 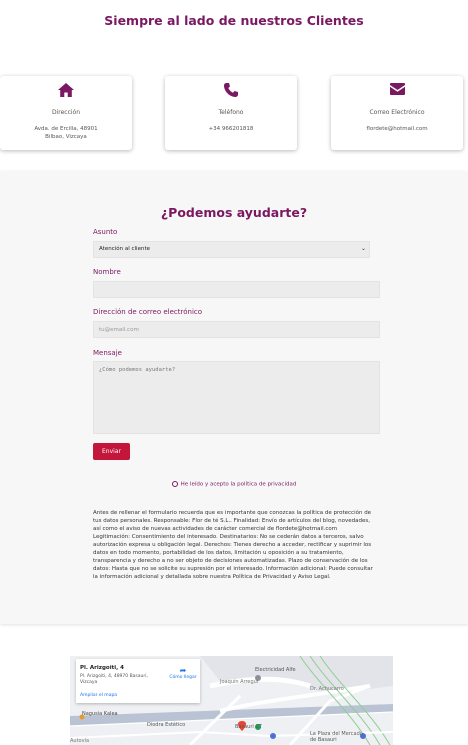 I want to click on address-label: Dirección, so click(x=66, y=112).